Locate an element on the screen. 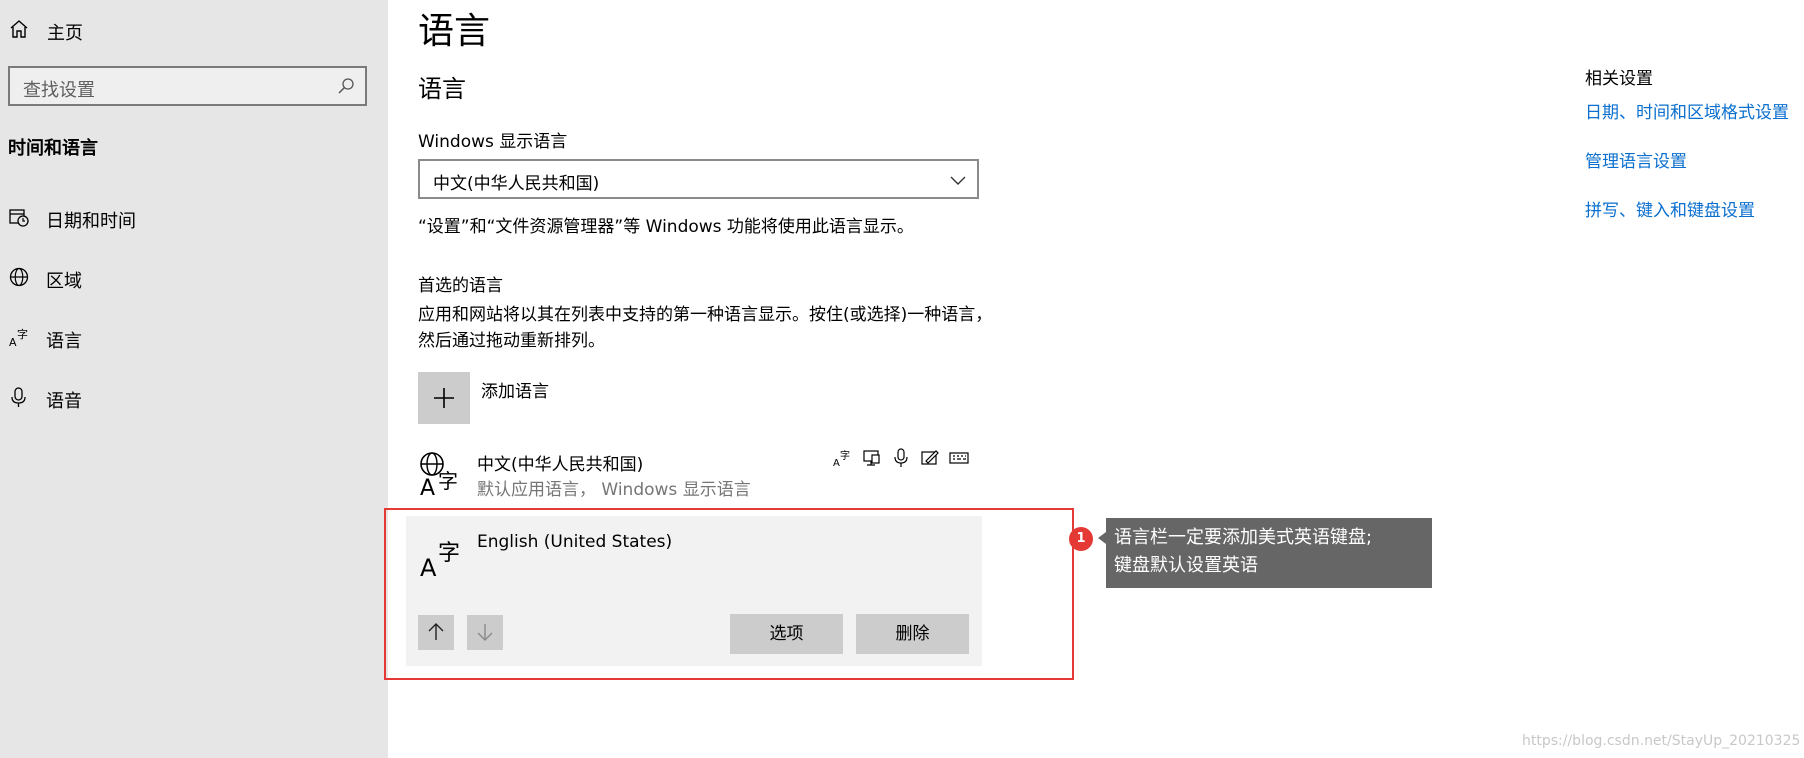 The height and width of the screenshot is (758, 1804). search-placeholder: 查找设置 is located at coordinates (59, 90).